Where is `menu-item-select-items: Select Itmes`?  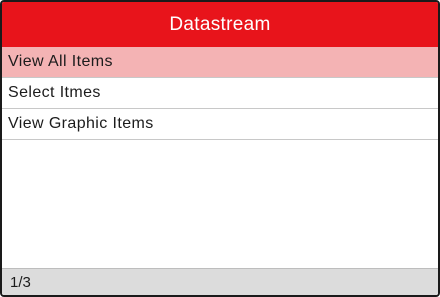
menu-item-select-items: Select Itmes is located at coordinates (220, 93).